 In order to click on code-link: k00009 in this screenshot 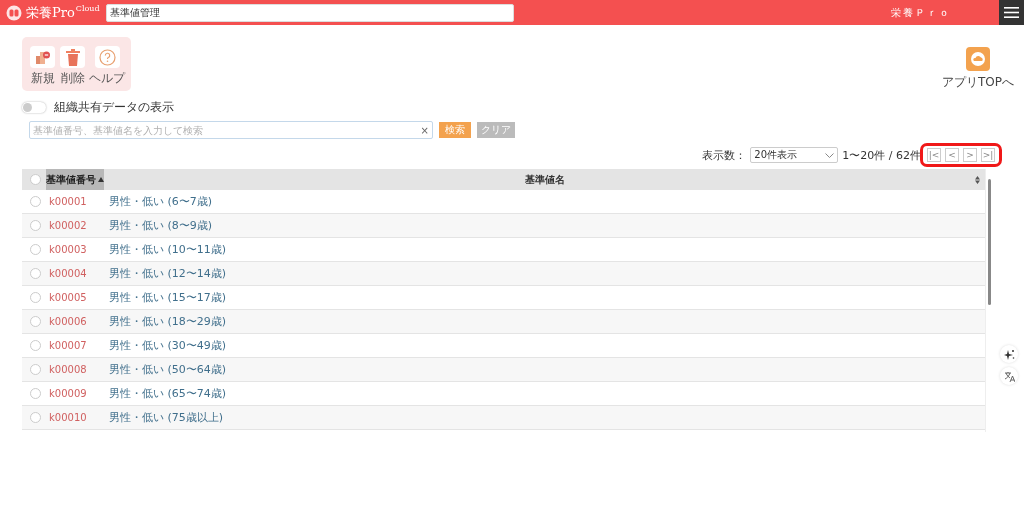, I will do `click(77, 393)`.